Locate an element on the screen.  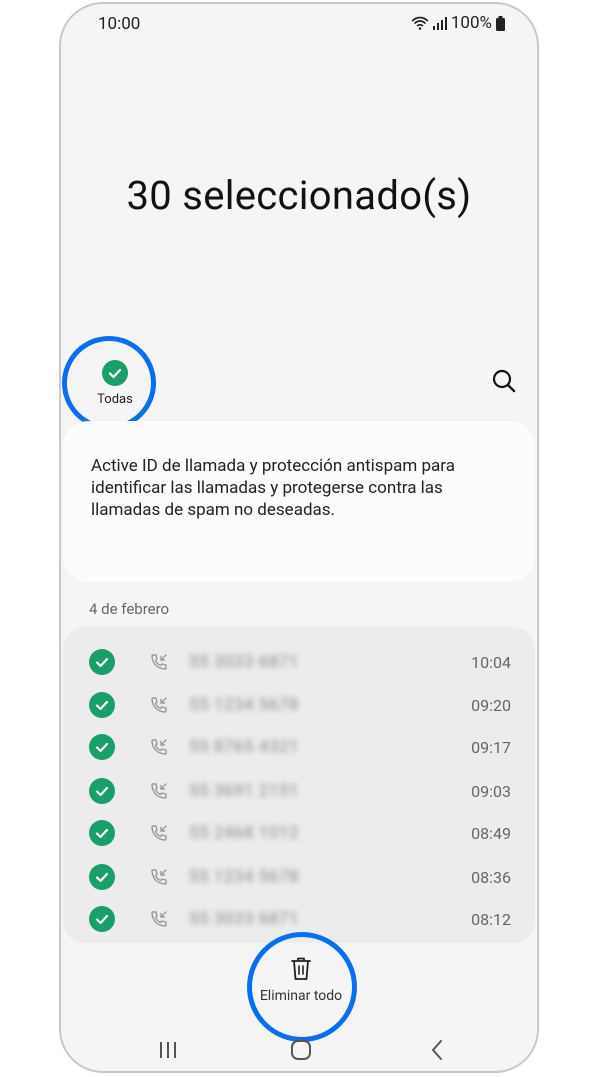
call-time: 08:36 is located at coordinates (491, 877).